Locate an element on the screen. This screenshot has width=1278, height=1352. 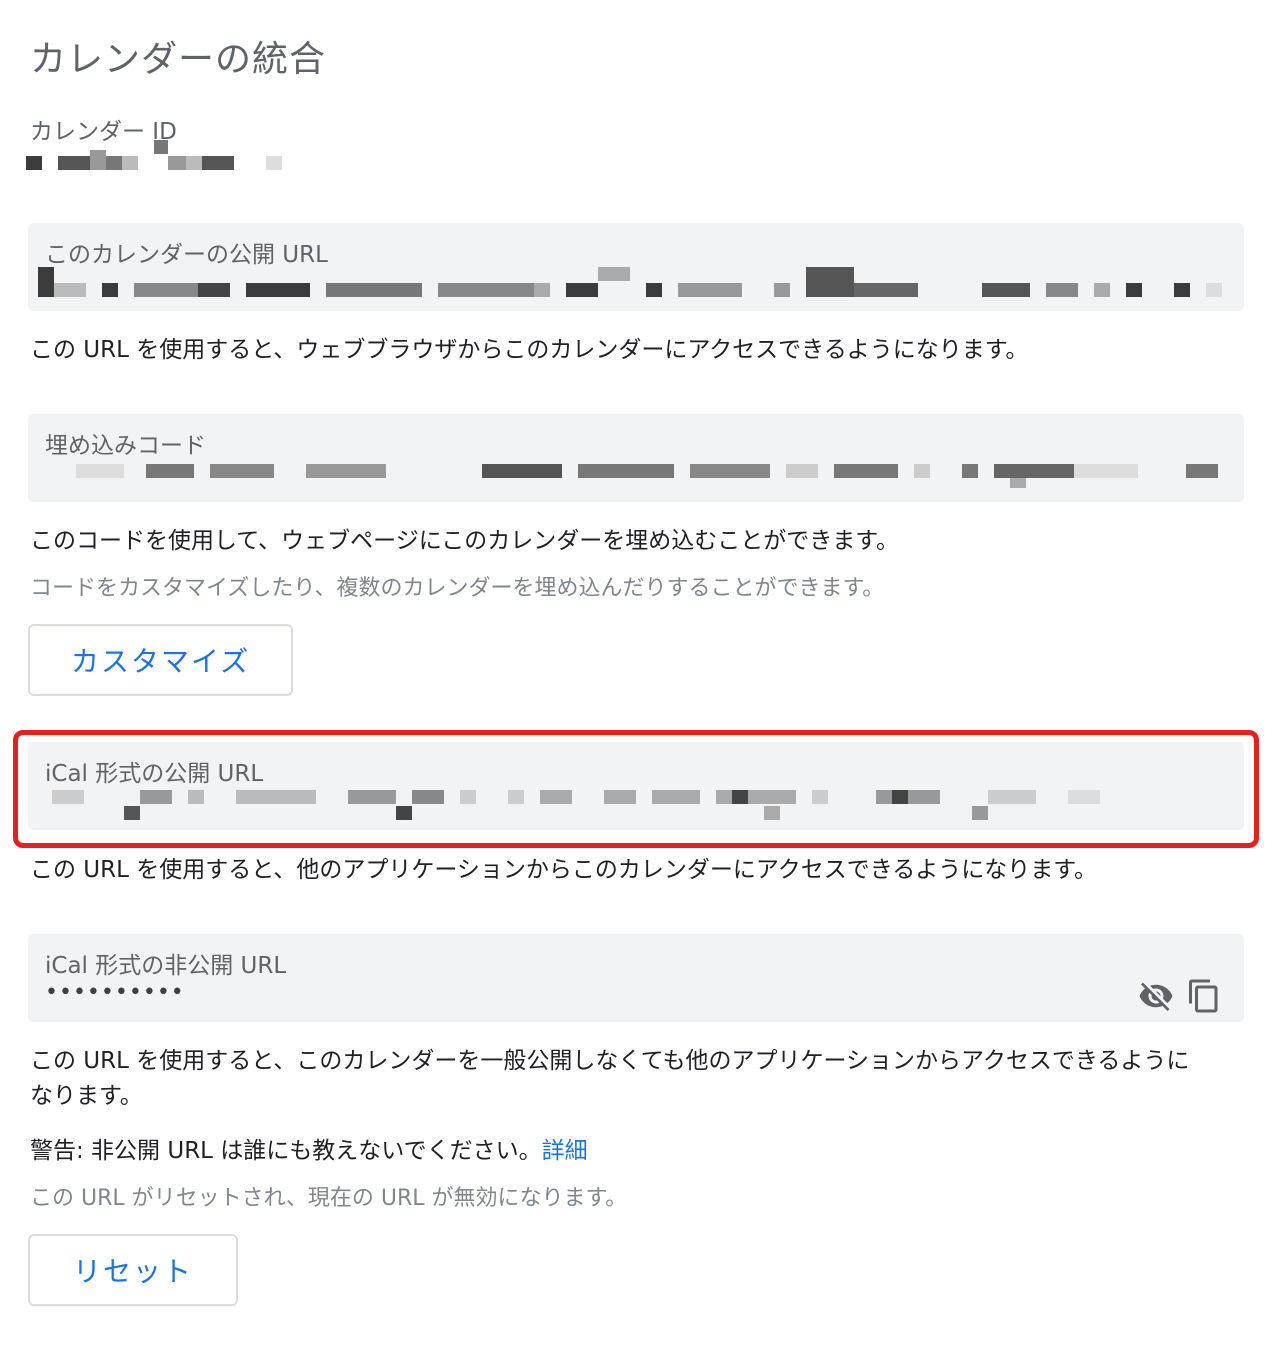
ical-private-url-value: •••••••••• is located at coordinates (115, 992).